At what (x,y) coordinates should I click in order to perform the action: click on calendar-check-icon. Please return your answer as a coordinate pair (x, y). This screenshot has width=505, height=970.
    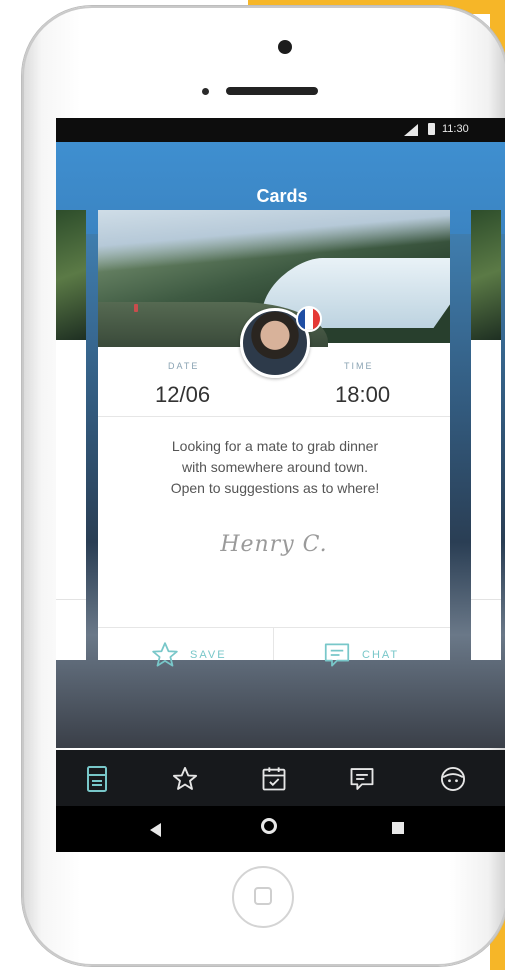
    Looking at the image, I should click on (274, 779).